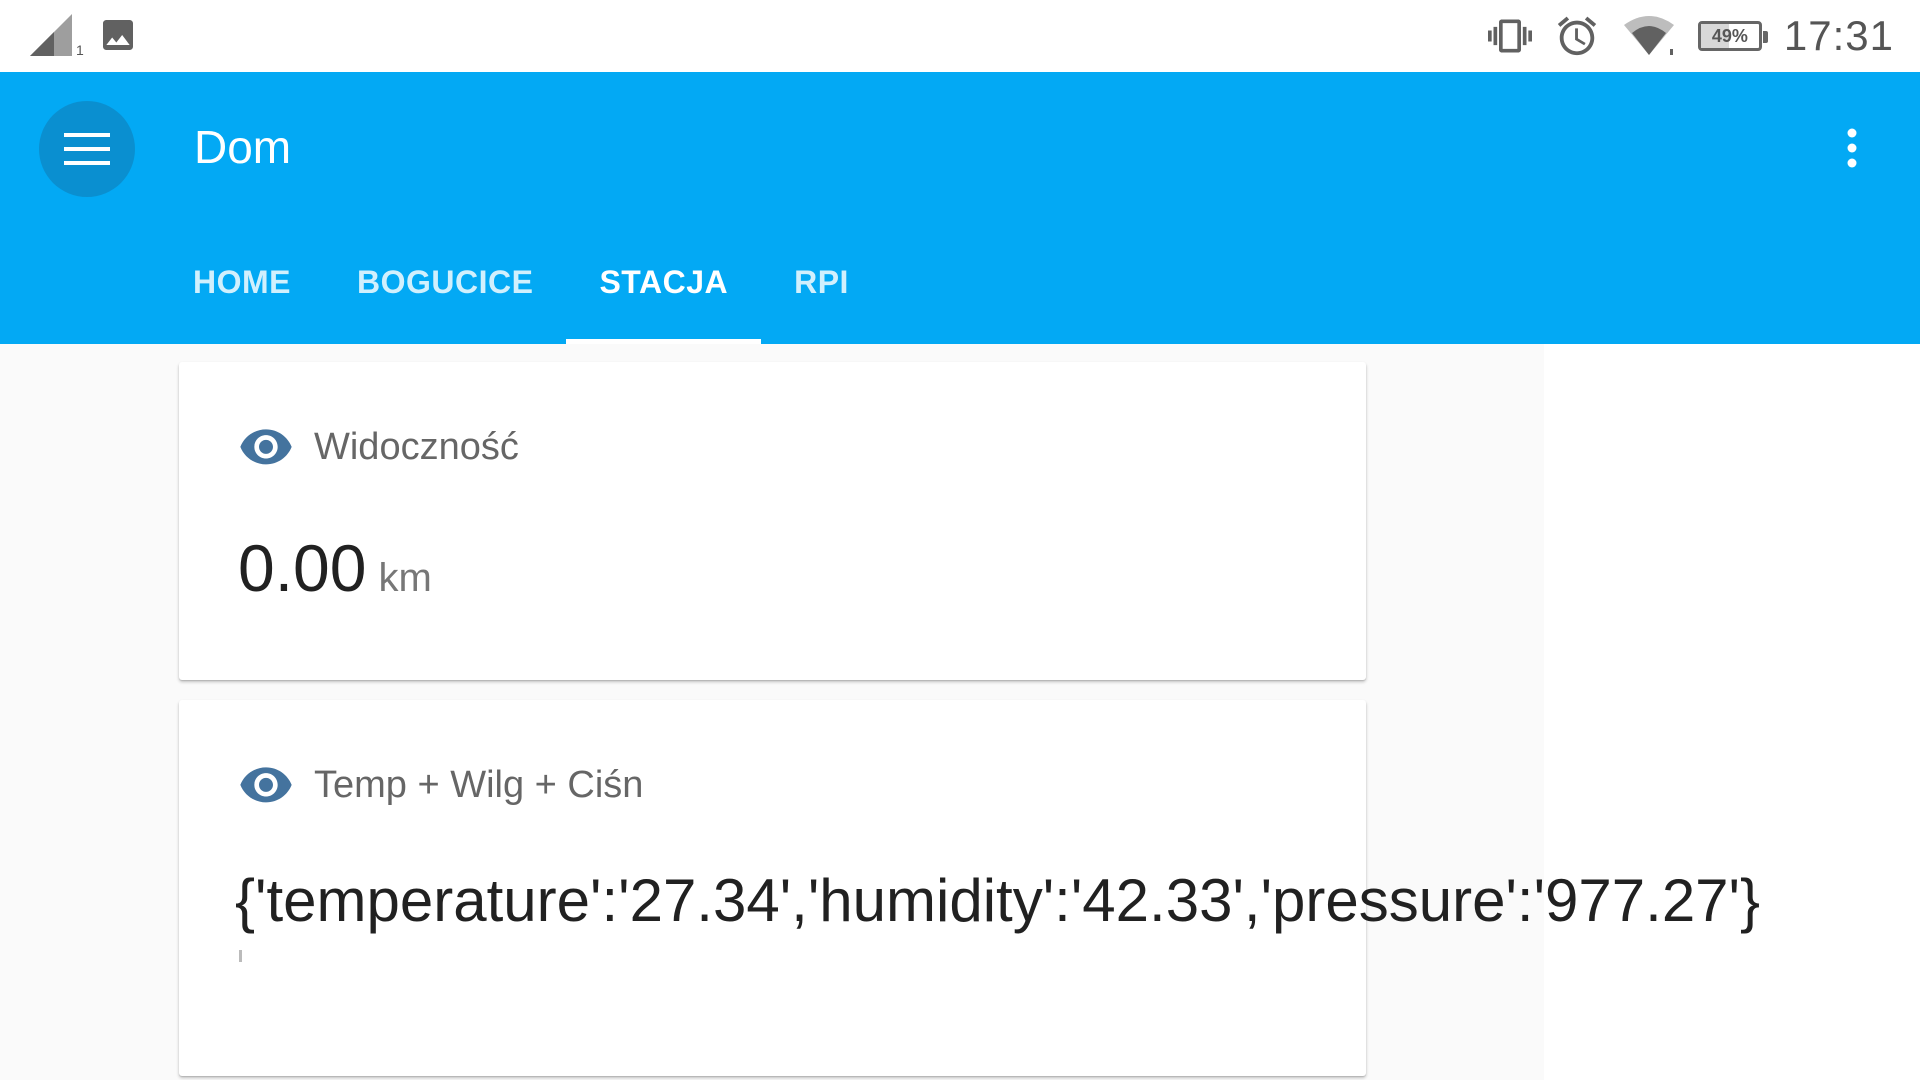 The image size is (1920, 1080). What do you see at coordinates (118, 35) in the screenshot?
I see `image-notification-icon` at bounding box center [118, 35].